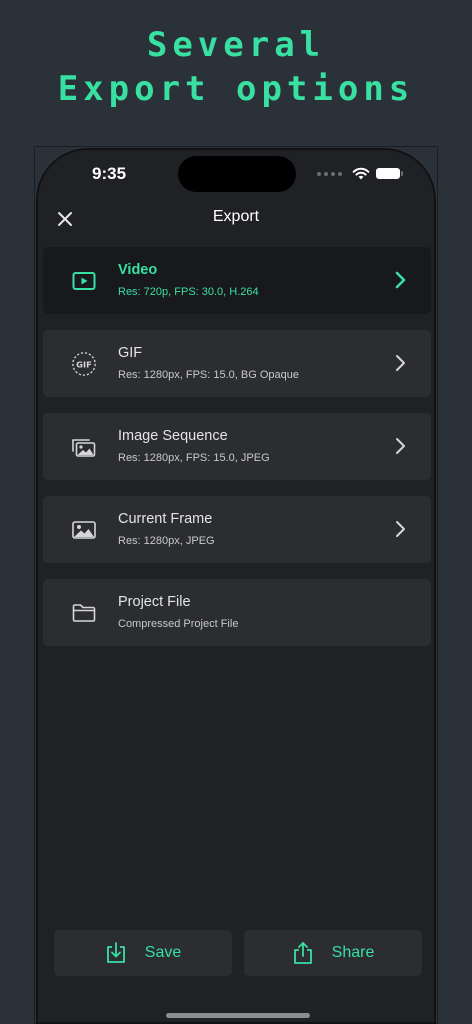 The width and height of the screenshot is (472, 1024). I want to click on option-subtitle: Res: 1280px, FPS: 15.0, BG Opaque, so click(208, 375).